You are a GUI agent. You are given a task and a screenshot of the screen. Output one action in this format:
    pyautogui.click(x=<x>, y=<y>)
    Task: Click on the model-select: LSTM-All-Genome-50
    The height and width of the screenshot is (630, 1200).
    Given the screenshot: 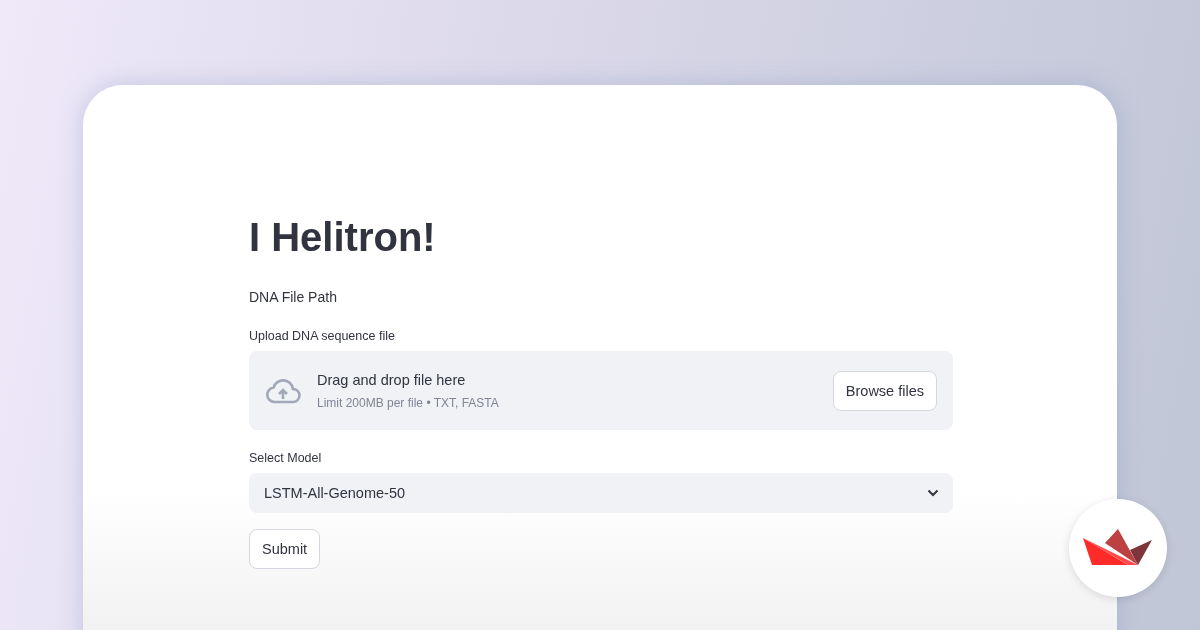 What is the action you would take?
    pyautogui.click(x=601, y=493)
    